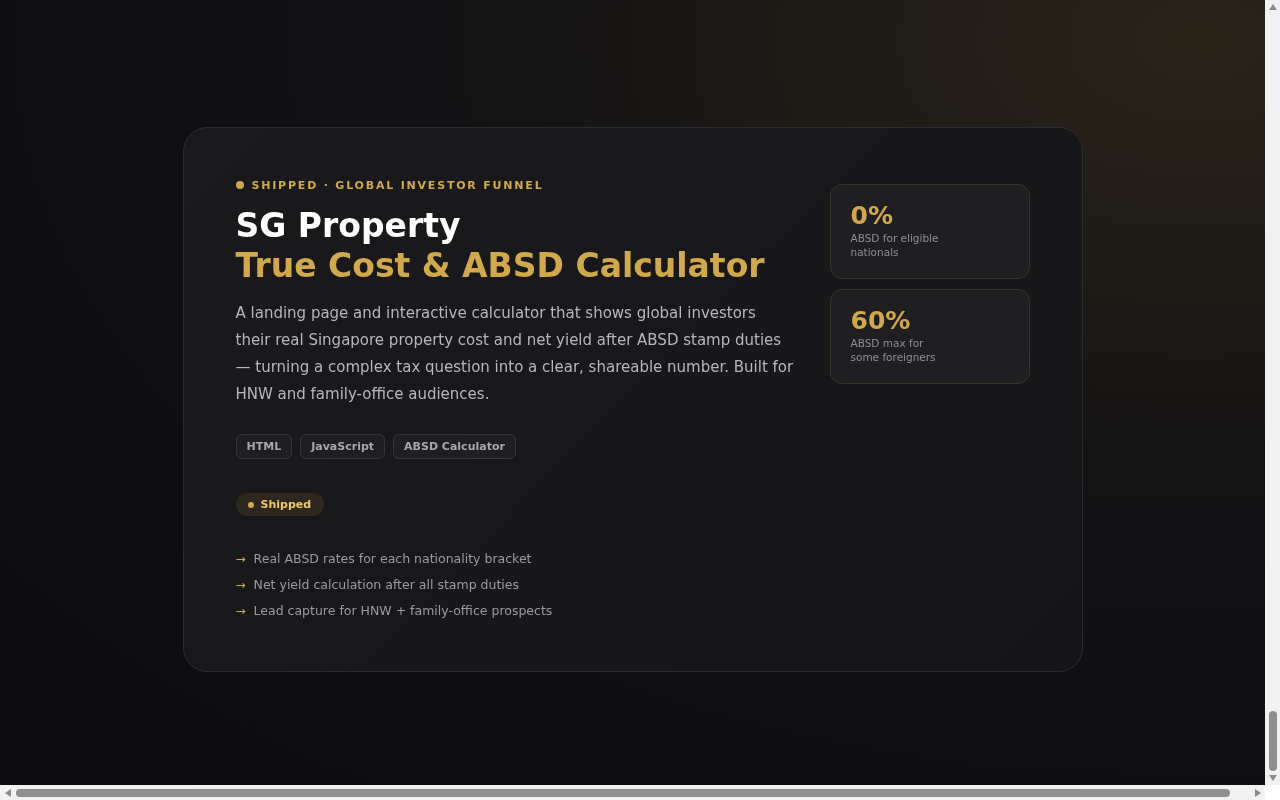  What do you see at coordinates (872, 216) in the screenshot?
I see `stat-value: 0%` at bounding box center [872, 216].